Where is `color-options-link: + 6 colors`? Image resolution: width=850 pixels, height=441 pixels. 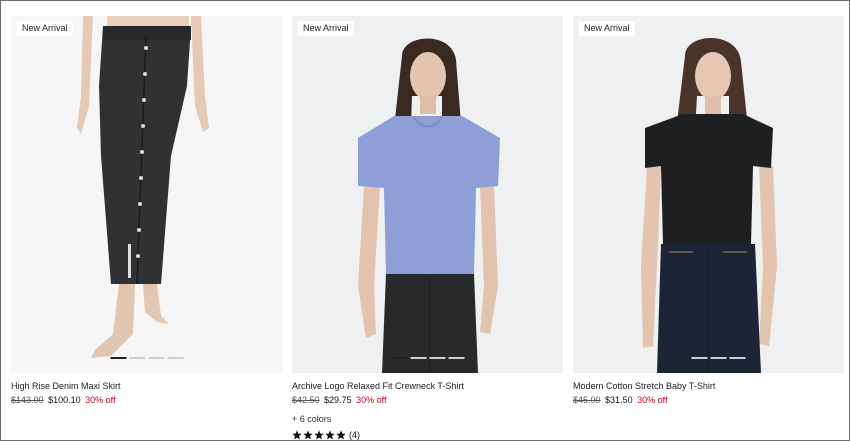 color-options-link: + 6 colors is located at coordinates (427, 419).